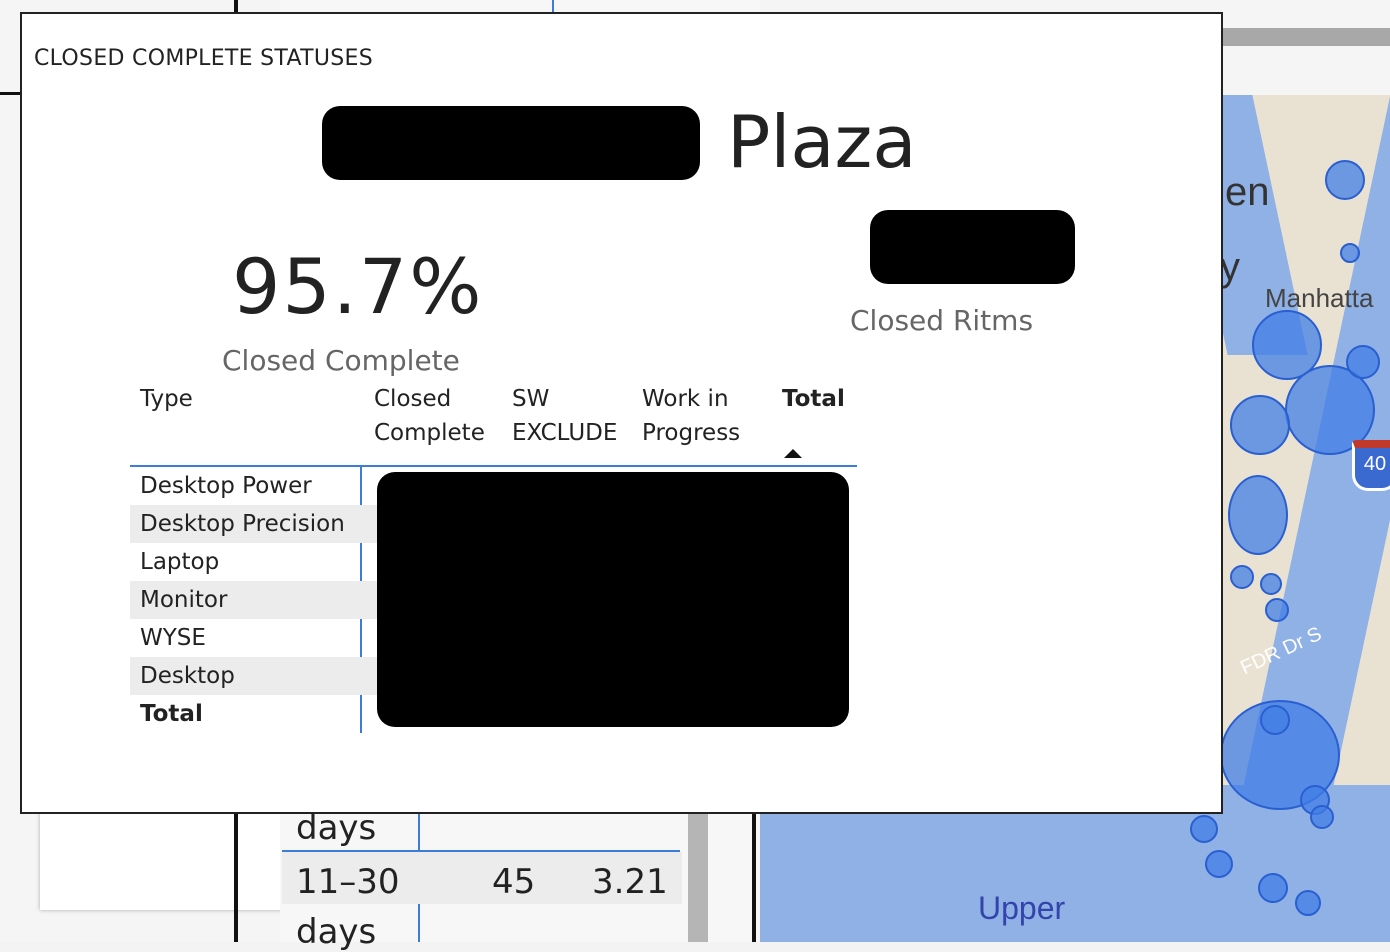  I want to click on map-label: Upper, so click(1022, 908).